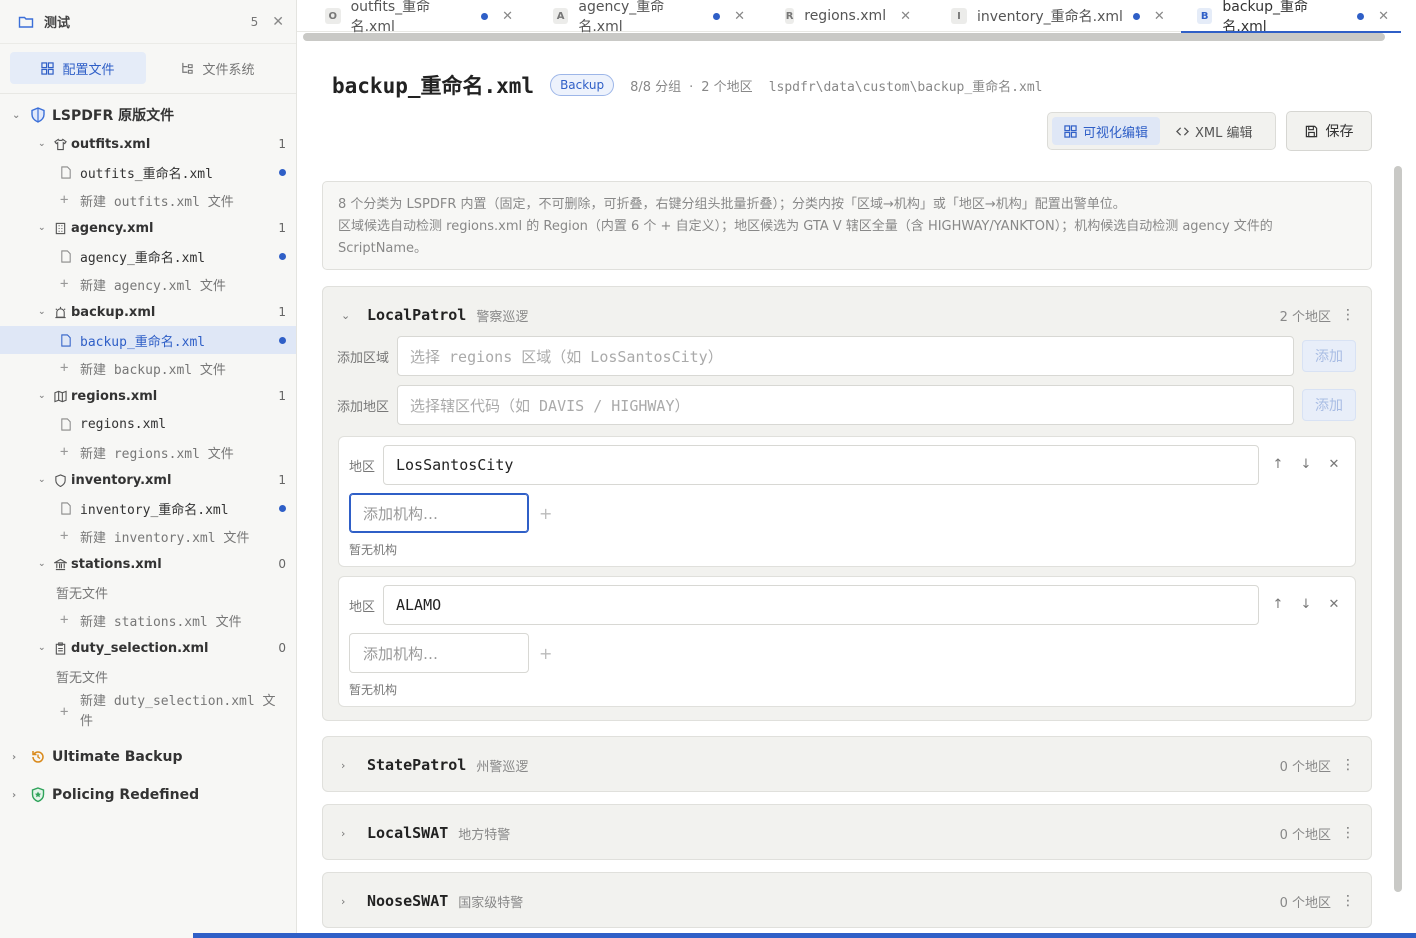 Image resolution: width=1416 pixels, height=938 pixels. I want to click on tab-letter: R, so click(790, 16).